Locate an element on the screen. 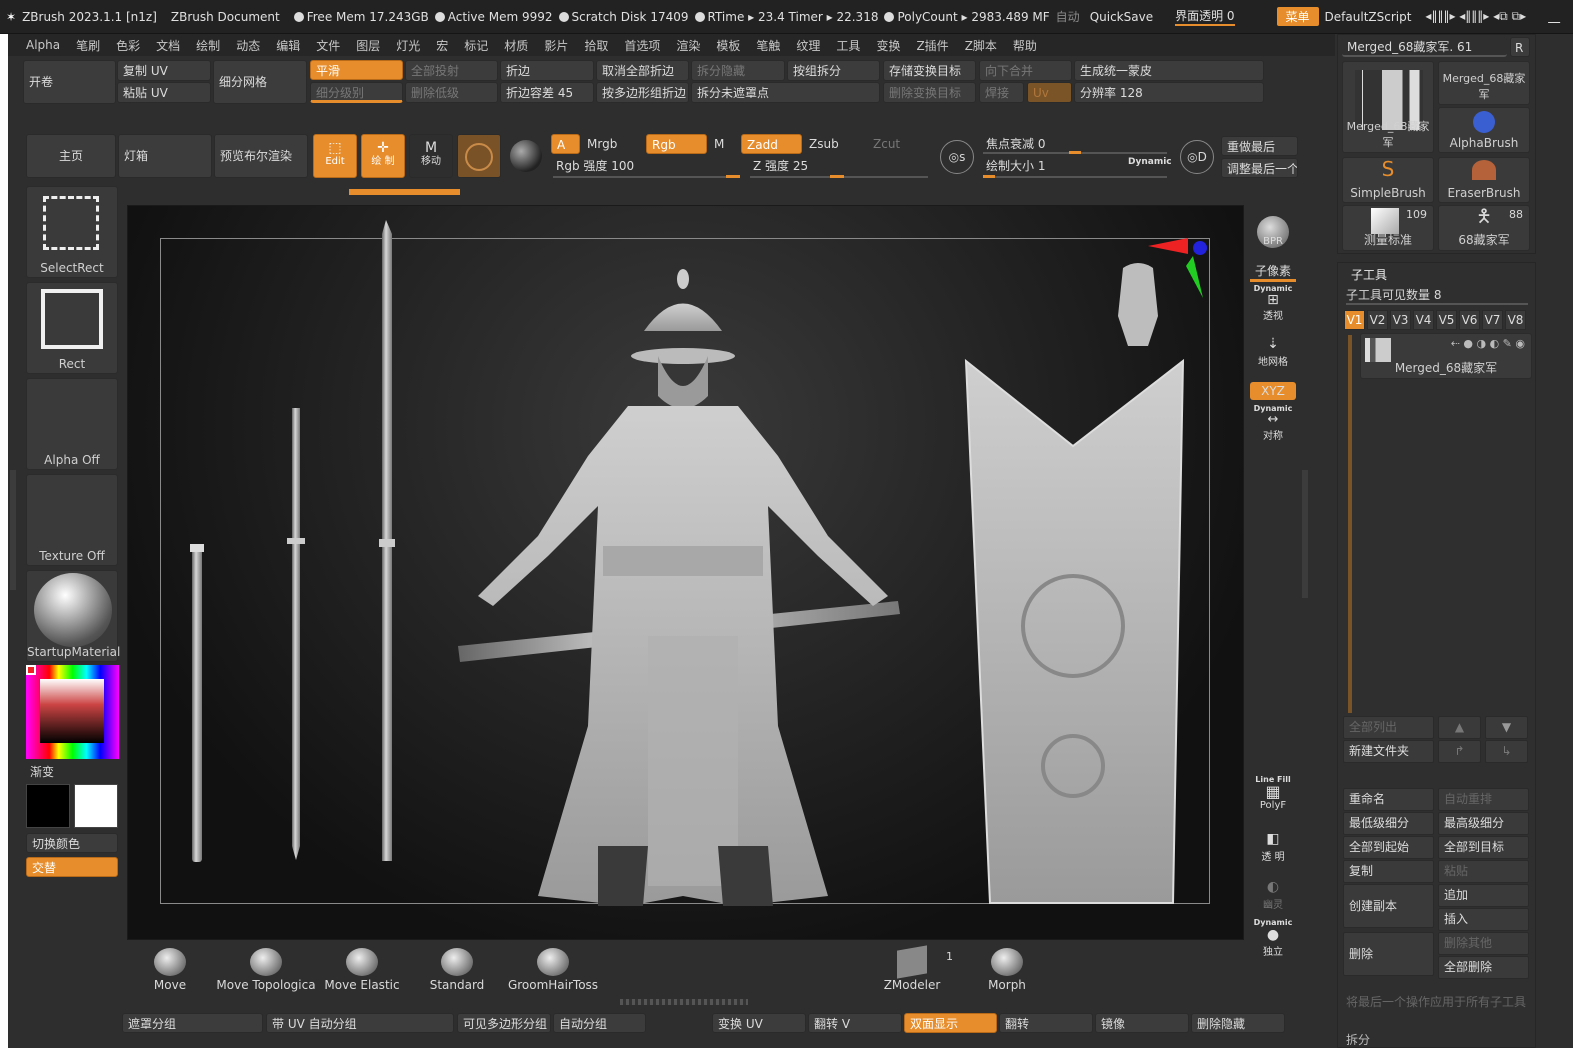 Image resolution: width=1573 pixels, height=1048 pixels. unified-skin-button: 生成统一蒙皮 is located at coordinates (1169, 70).